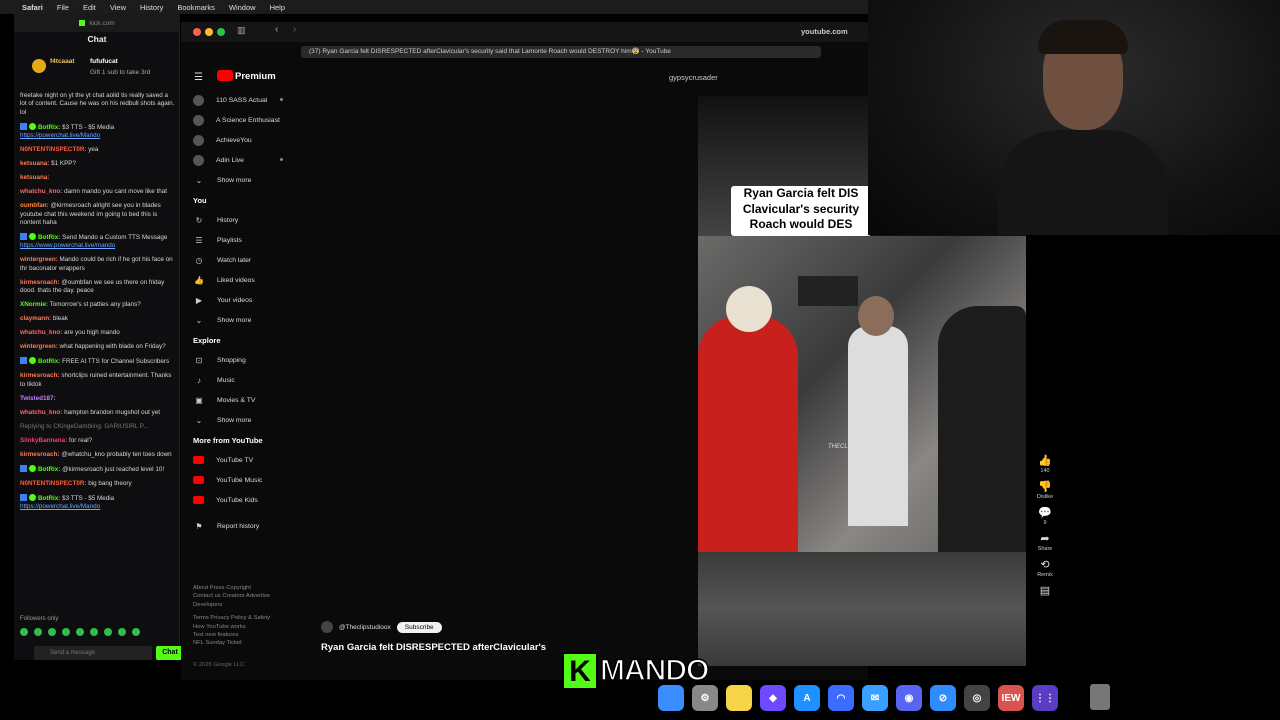  I want to click on subscribe-button: Subscribe, so click(419, 627).